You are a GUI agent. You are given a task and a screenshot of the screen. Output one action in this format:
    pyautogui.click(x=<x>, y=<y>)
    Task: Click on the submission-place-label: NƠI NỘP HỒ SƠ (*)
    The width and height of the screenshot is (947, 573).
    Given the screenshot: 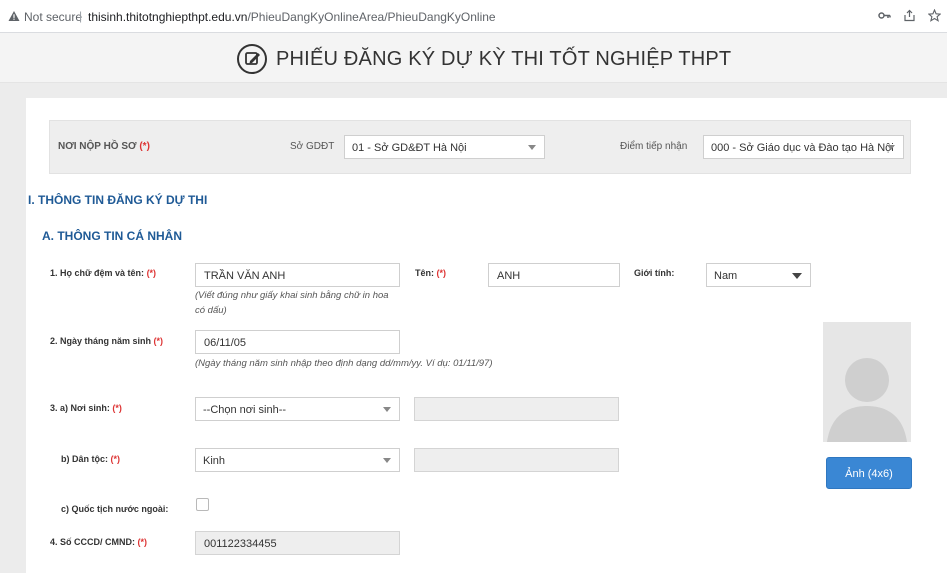 What is the action you would take?
    pyautogui.click(x=104, y=146)
    